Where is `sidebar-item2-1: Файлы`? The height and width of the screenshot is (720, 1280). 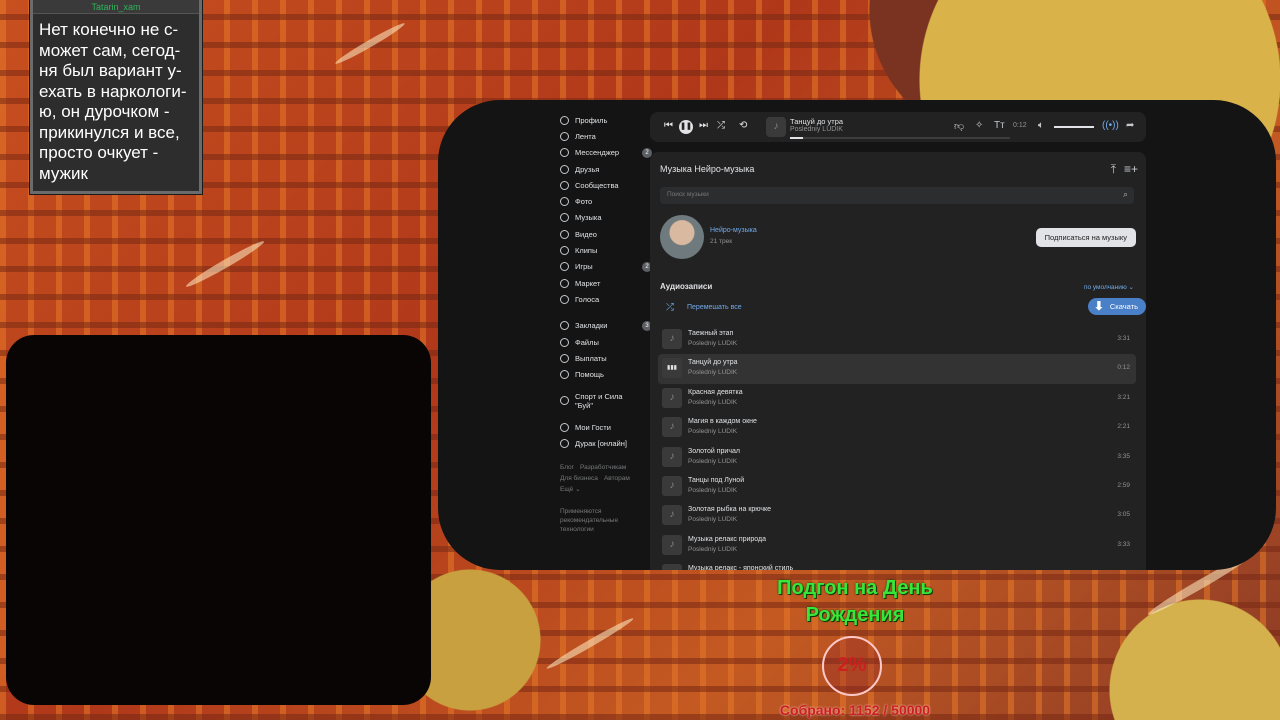
sidebar-item2-1: Файлы is located at coordinates (600, 342).